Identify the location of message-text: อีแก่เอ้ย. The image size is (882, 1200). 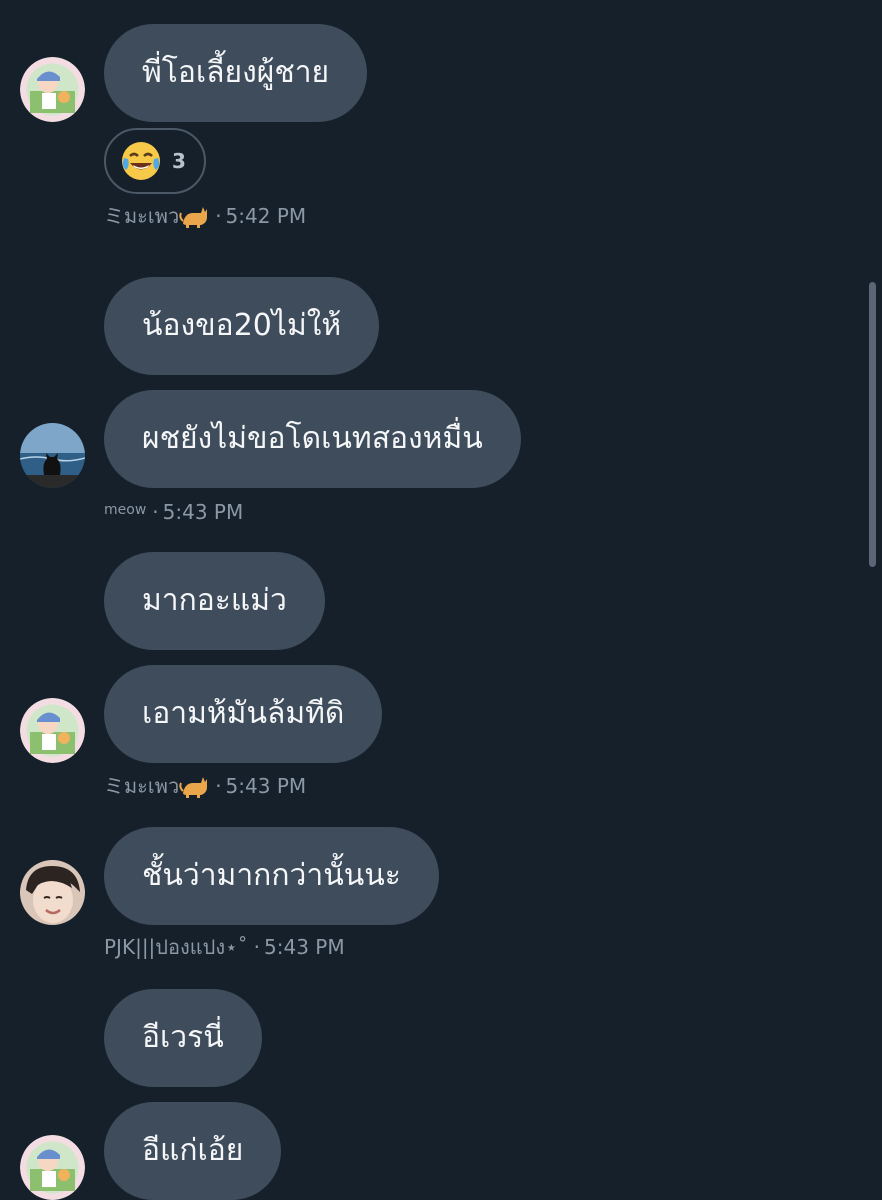
(193, 1150).